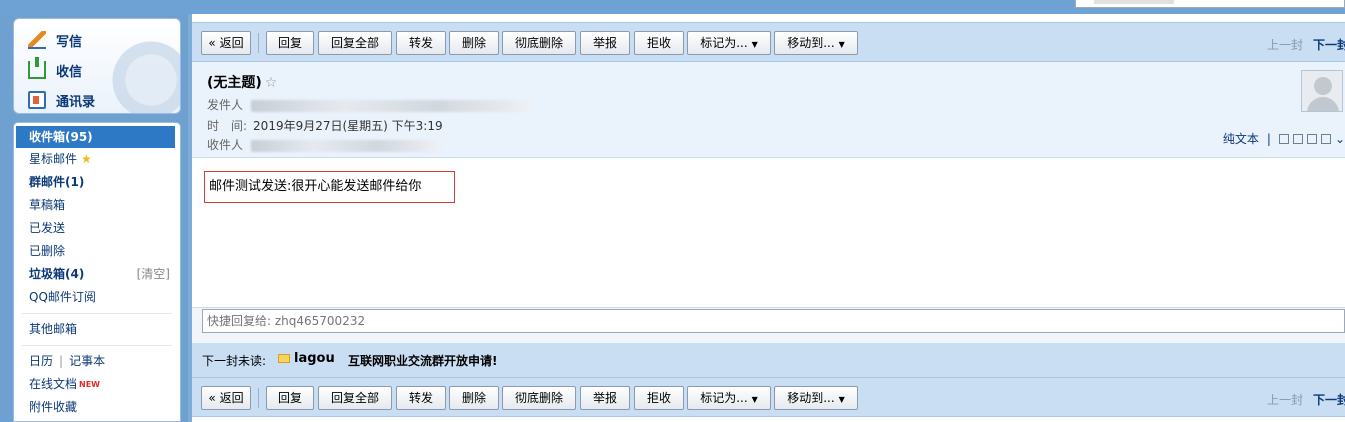  What do you see at coordinates (234, 83) in the screenshot?
I see `subject-text: (无主题)` at bounding box center [234, 83].